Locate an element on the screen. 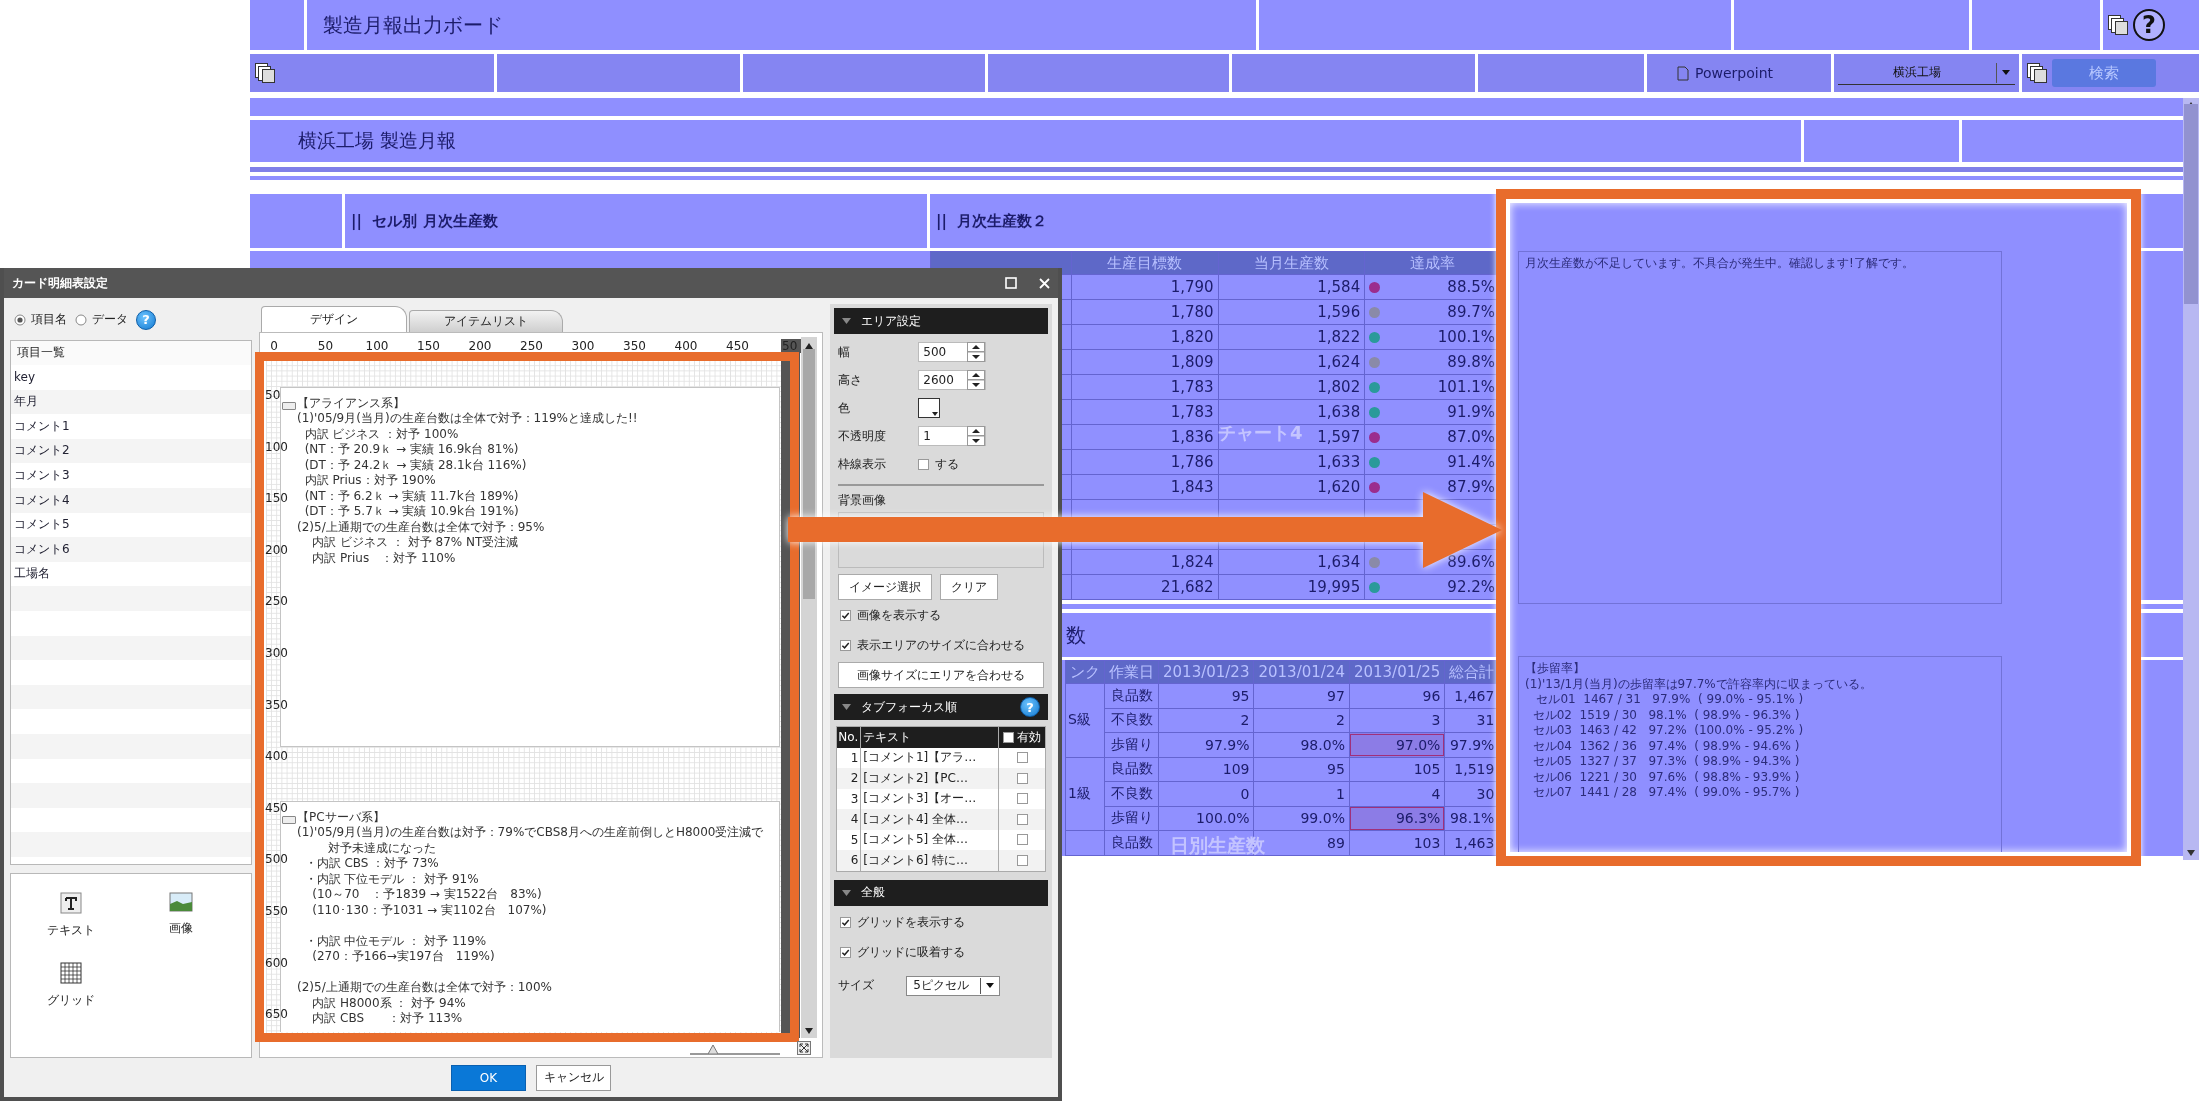  ruler-label: 200 is located at coordinates (276, 549).